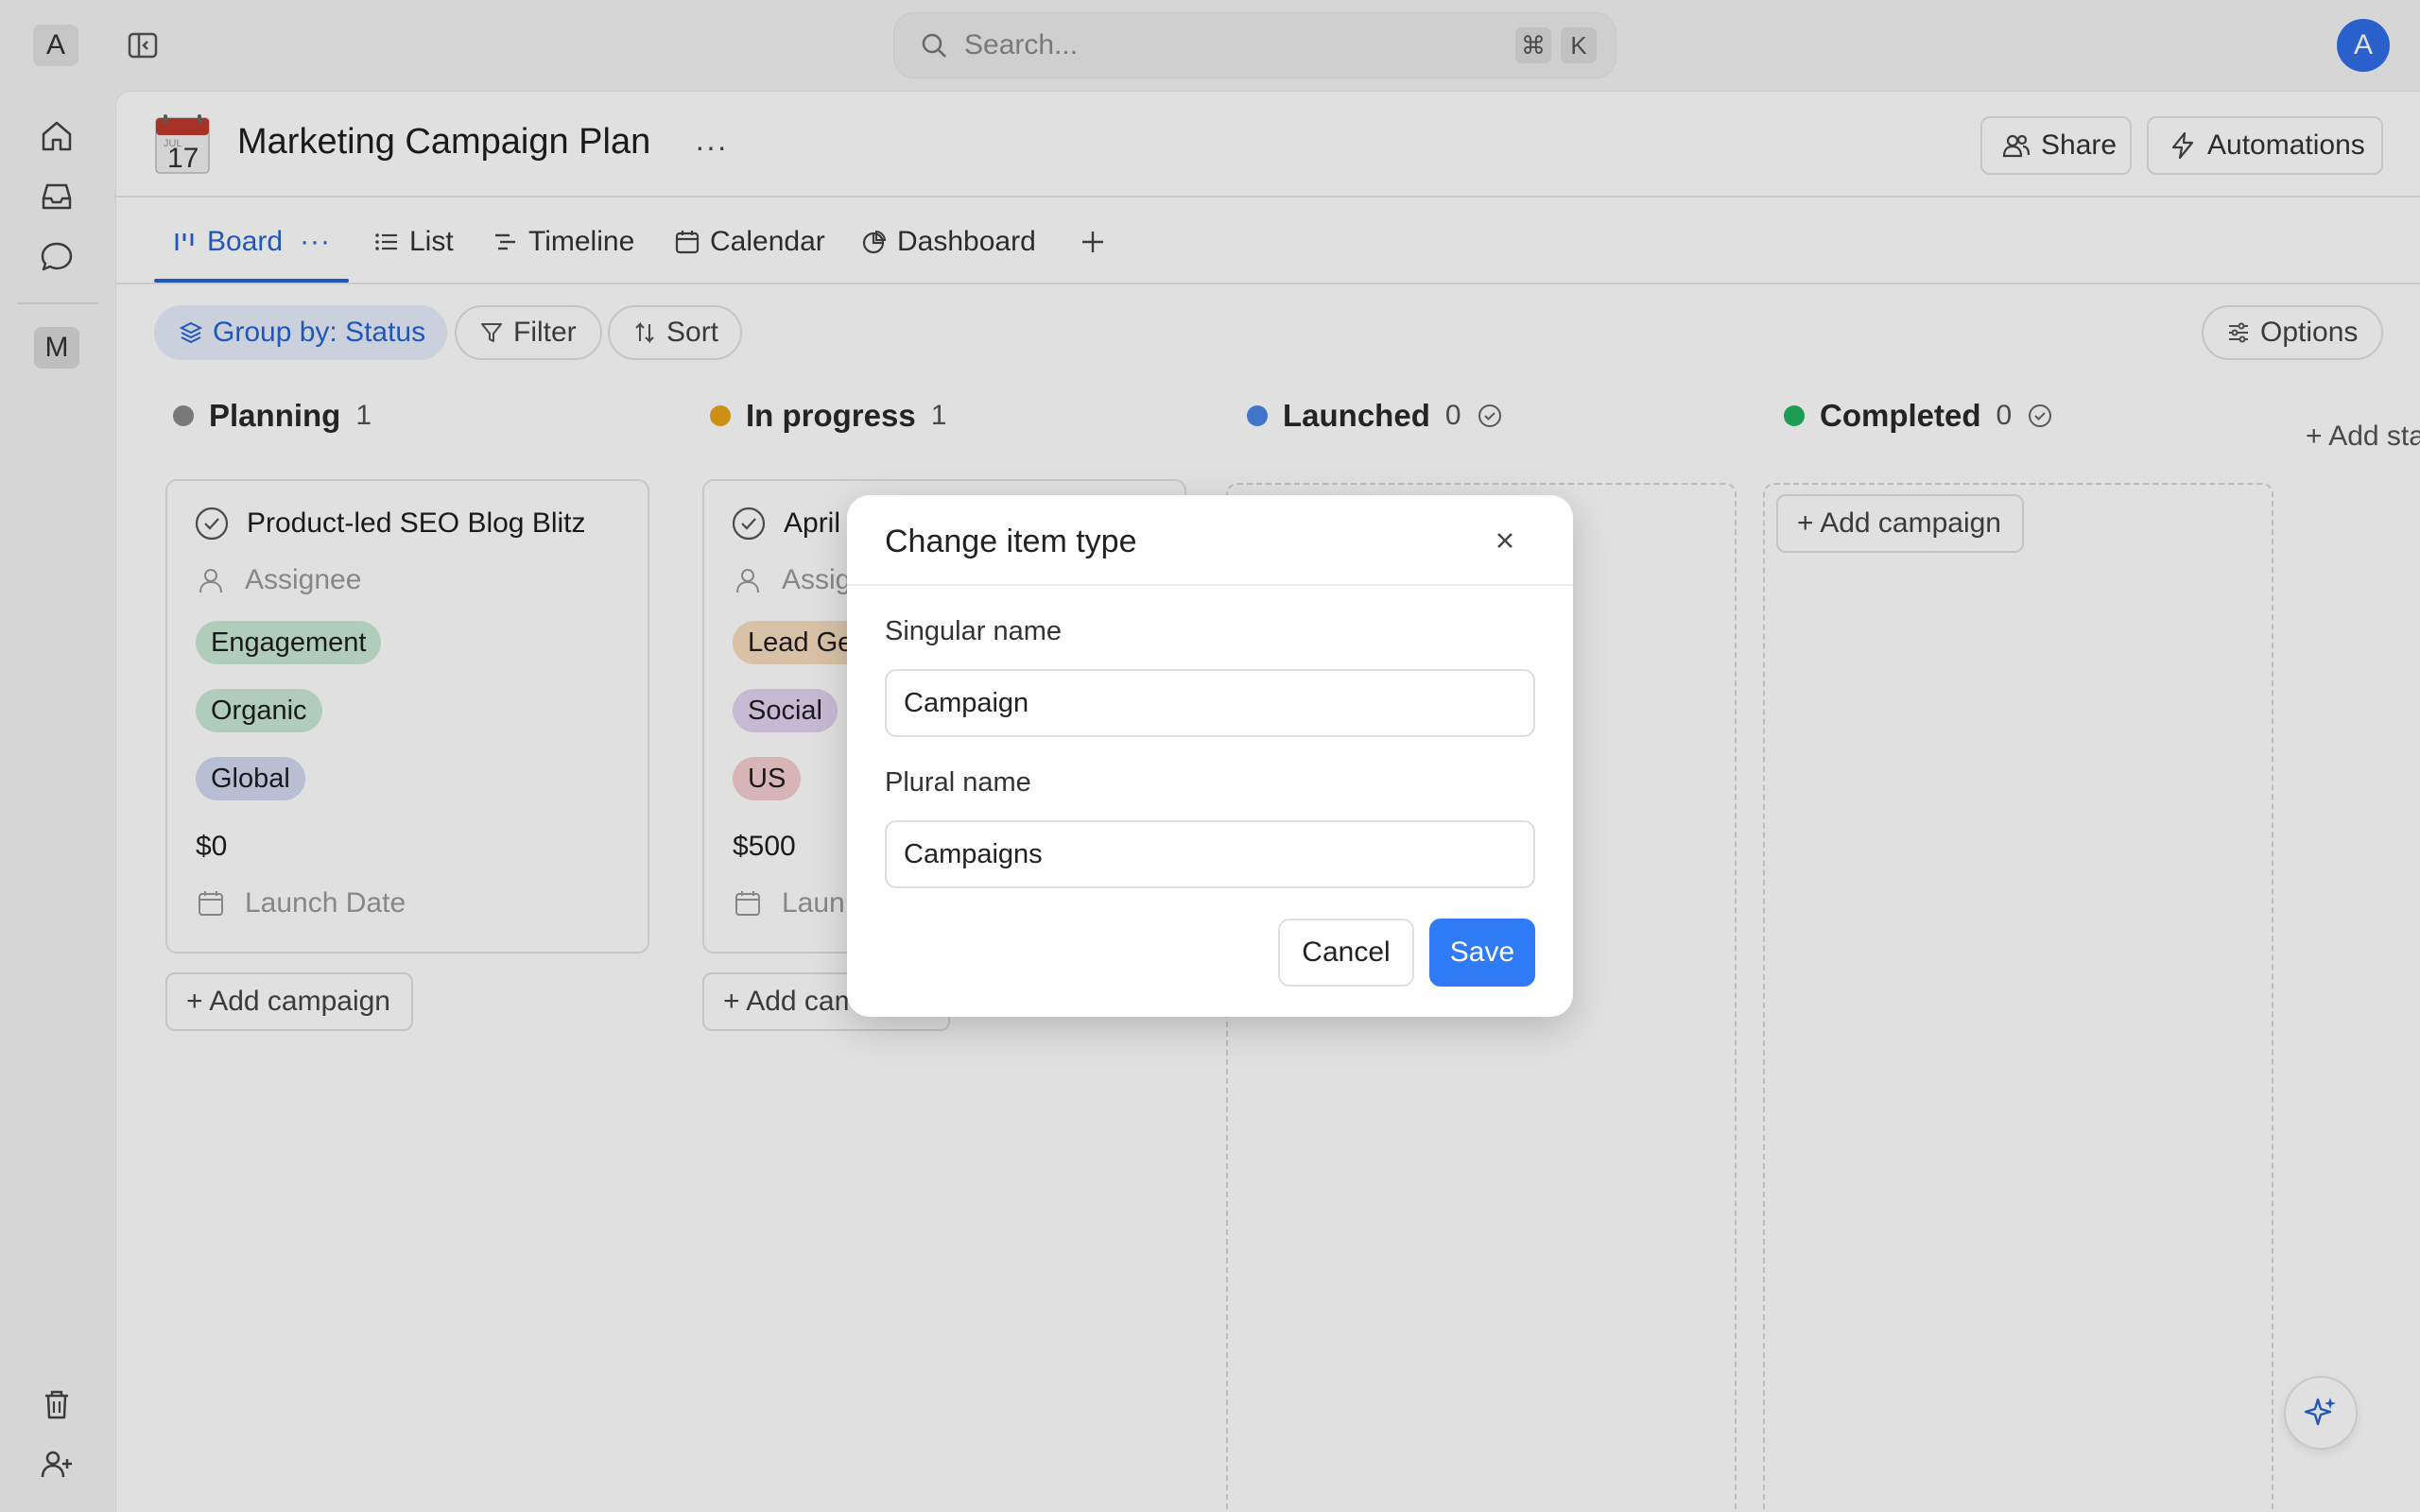  I want to click on plural-name-label: Plural name, so click(958, 782).